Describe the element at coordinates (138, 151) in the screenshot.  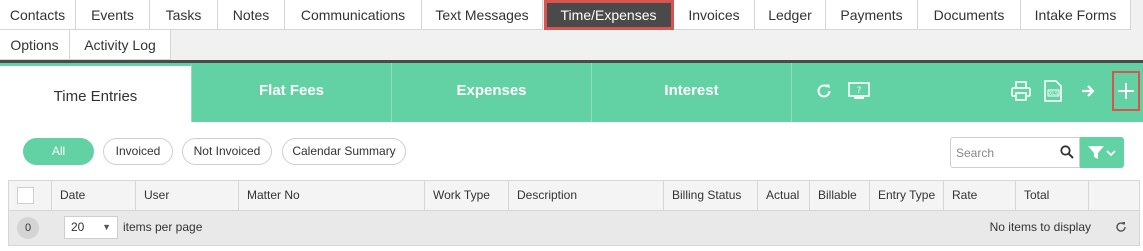
I see `filter-invoiced: Invoiced` at that location.